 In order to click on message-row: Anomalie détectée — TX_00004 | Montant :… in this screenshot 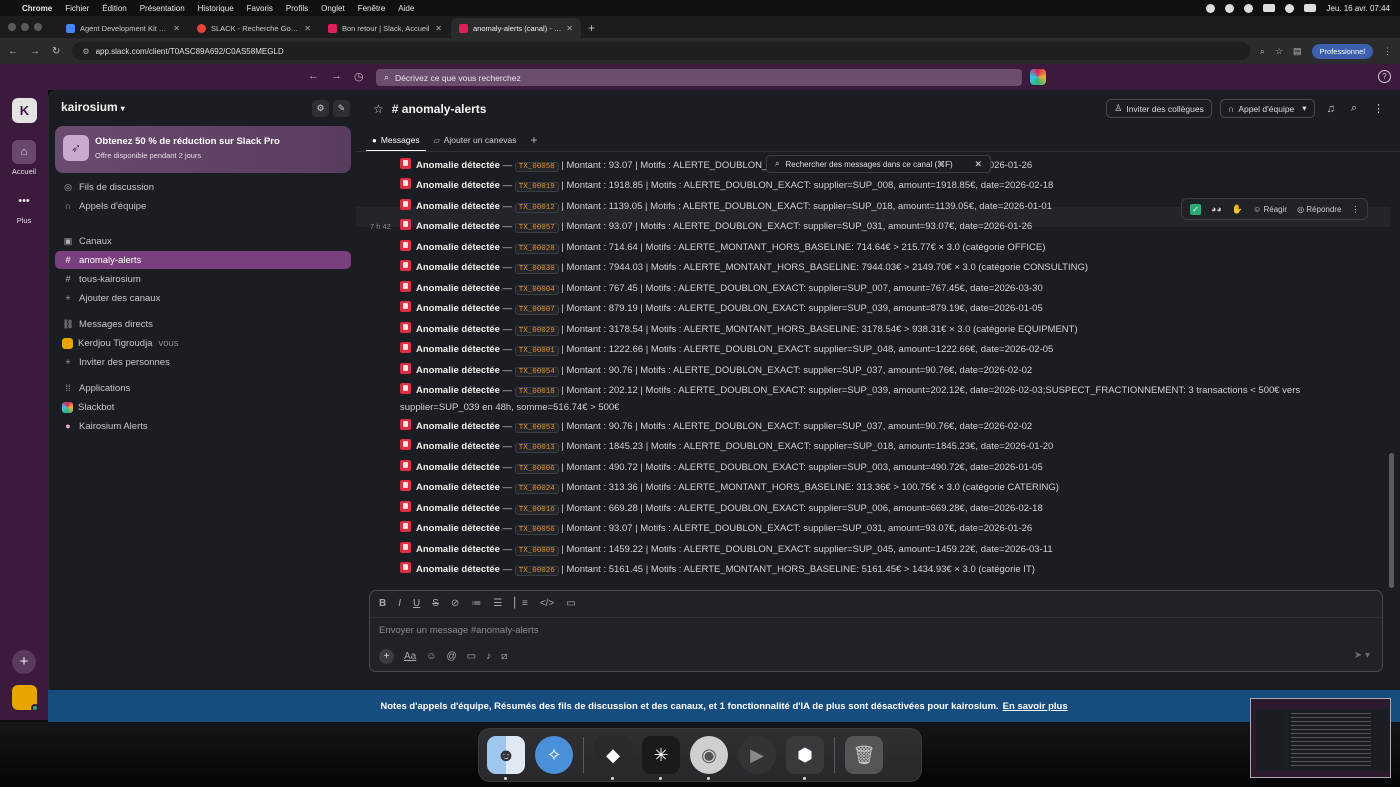, I will do `click(890, 289)`.